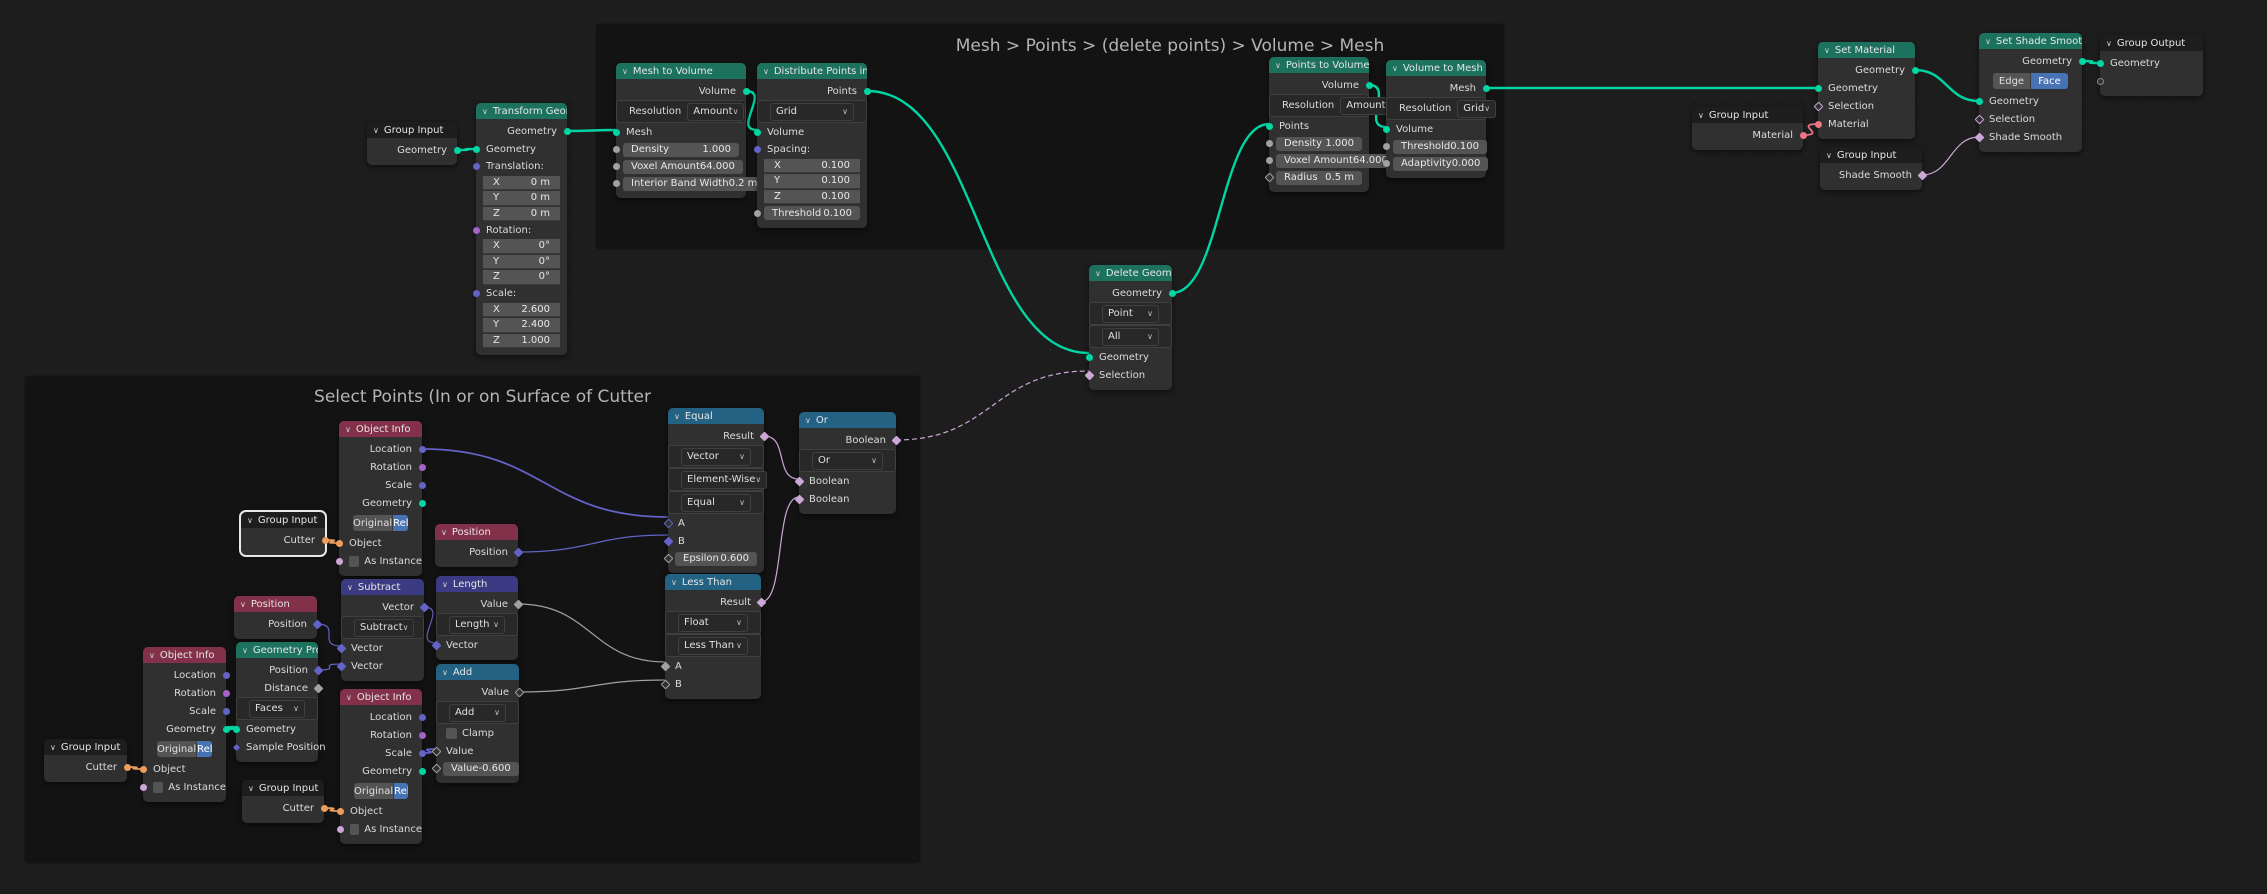 This screenshot has width=2267, height=894. What do you see at coordinates (812, 165) in the screenshot?
I see `vector-component-field: X 0.100` at bounding box center [812, 165].